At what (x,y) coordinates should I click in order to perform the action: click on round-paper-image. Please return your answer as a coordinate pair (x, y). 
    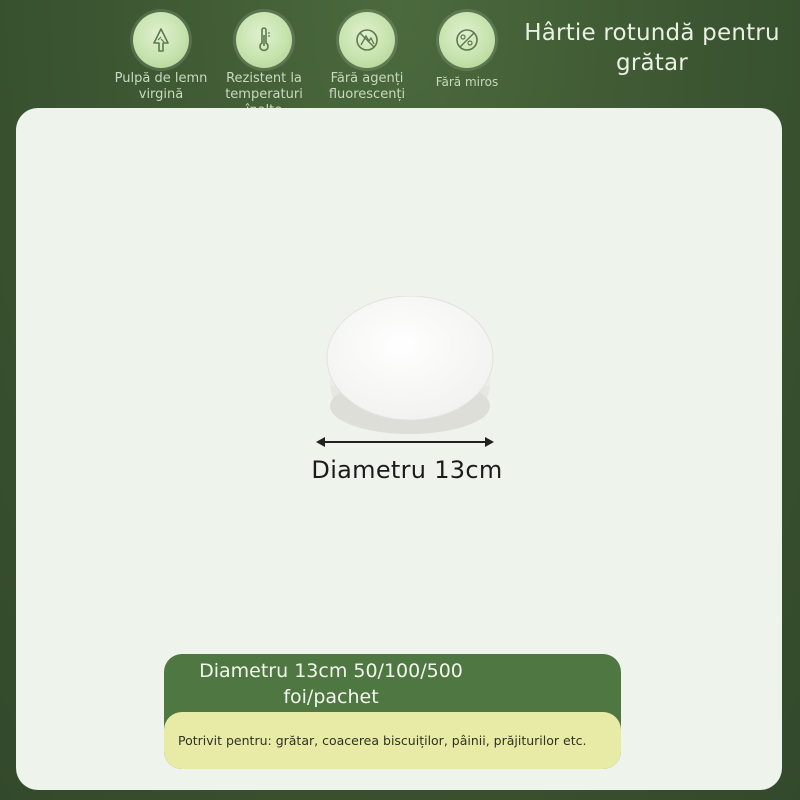
    Looking at the image, I should click on (410, 366).